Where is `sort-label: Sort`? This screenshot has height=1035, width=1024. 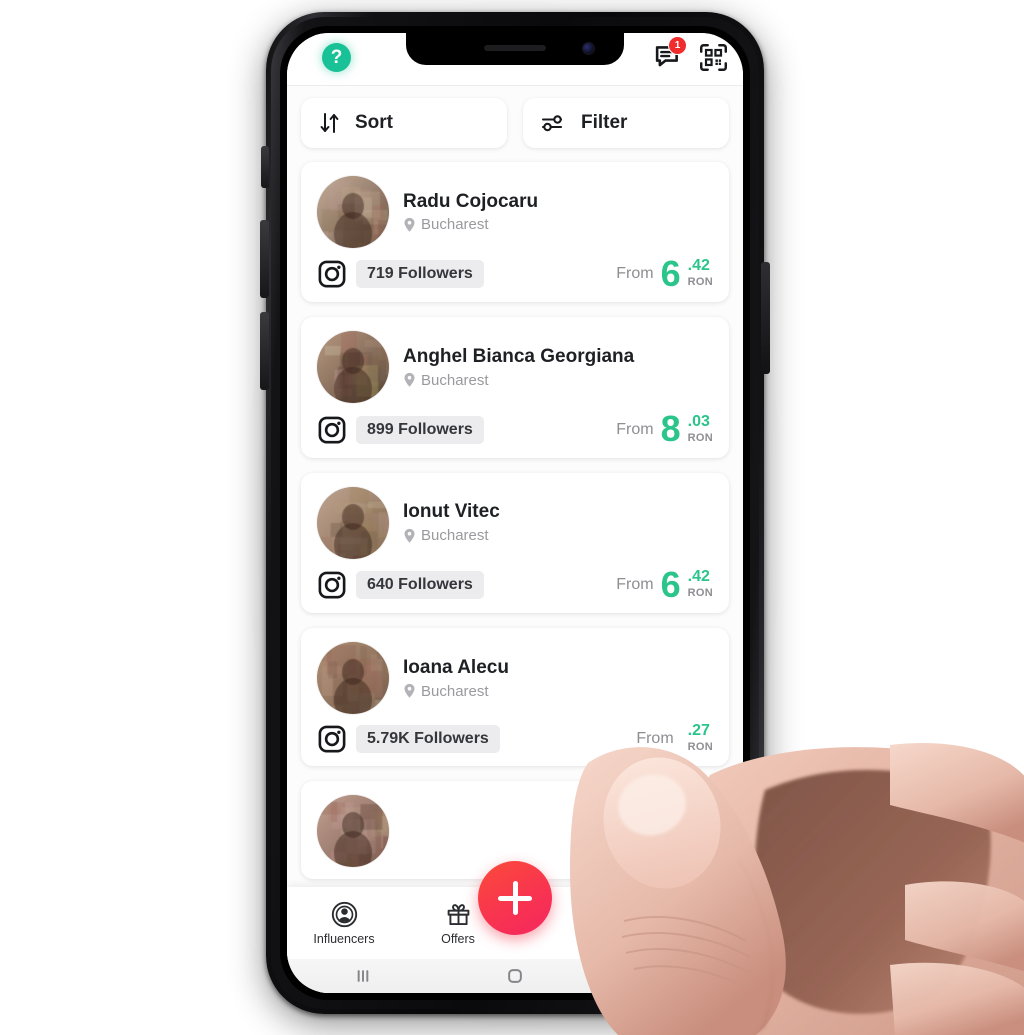
sort-label: Sort is located at coordinates (374, 122).